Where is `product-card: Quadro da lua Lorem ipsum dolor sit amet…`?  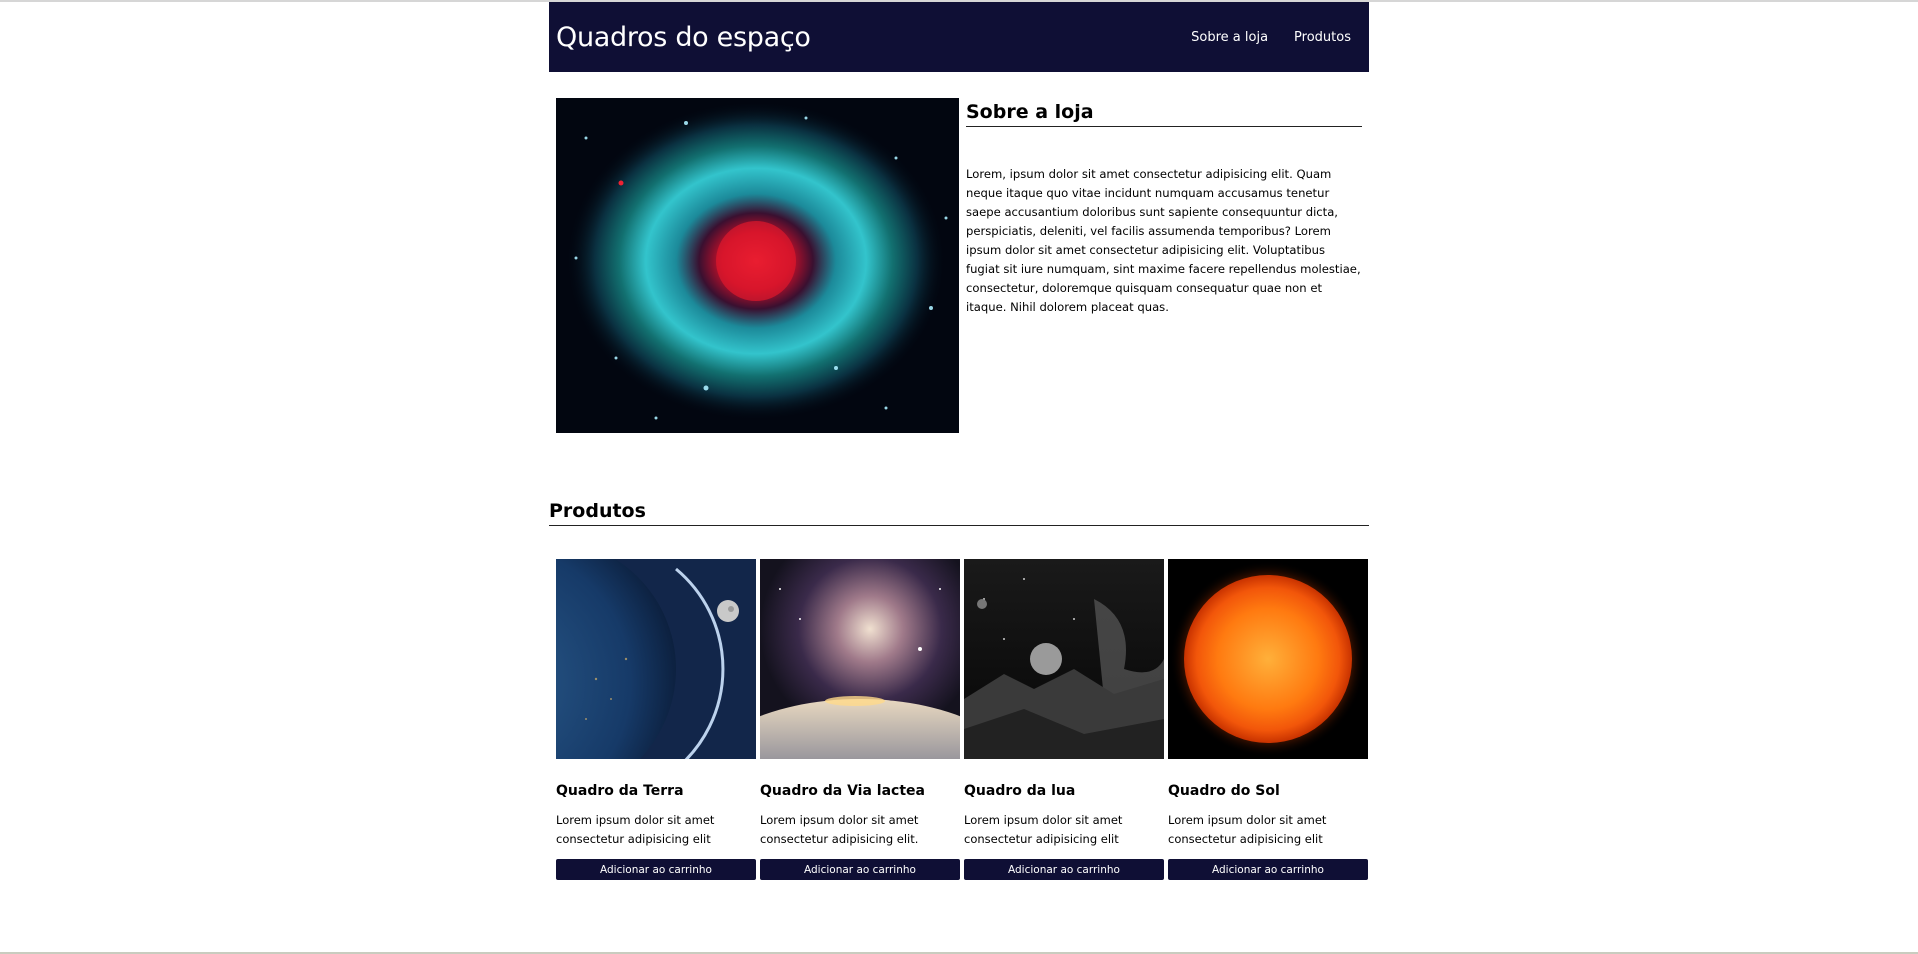
product-card: Quadro da lua Lorem ipsum dolor sit amet… is located at coordinates (1064, 719).